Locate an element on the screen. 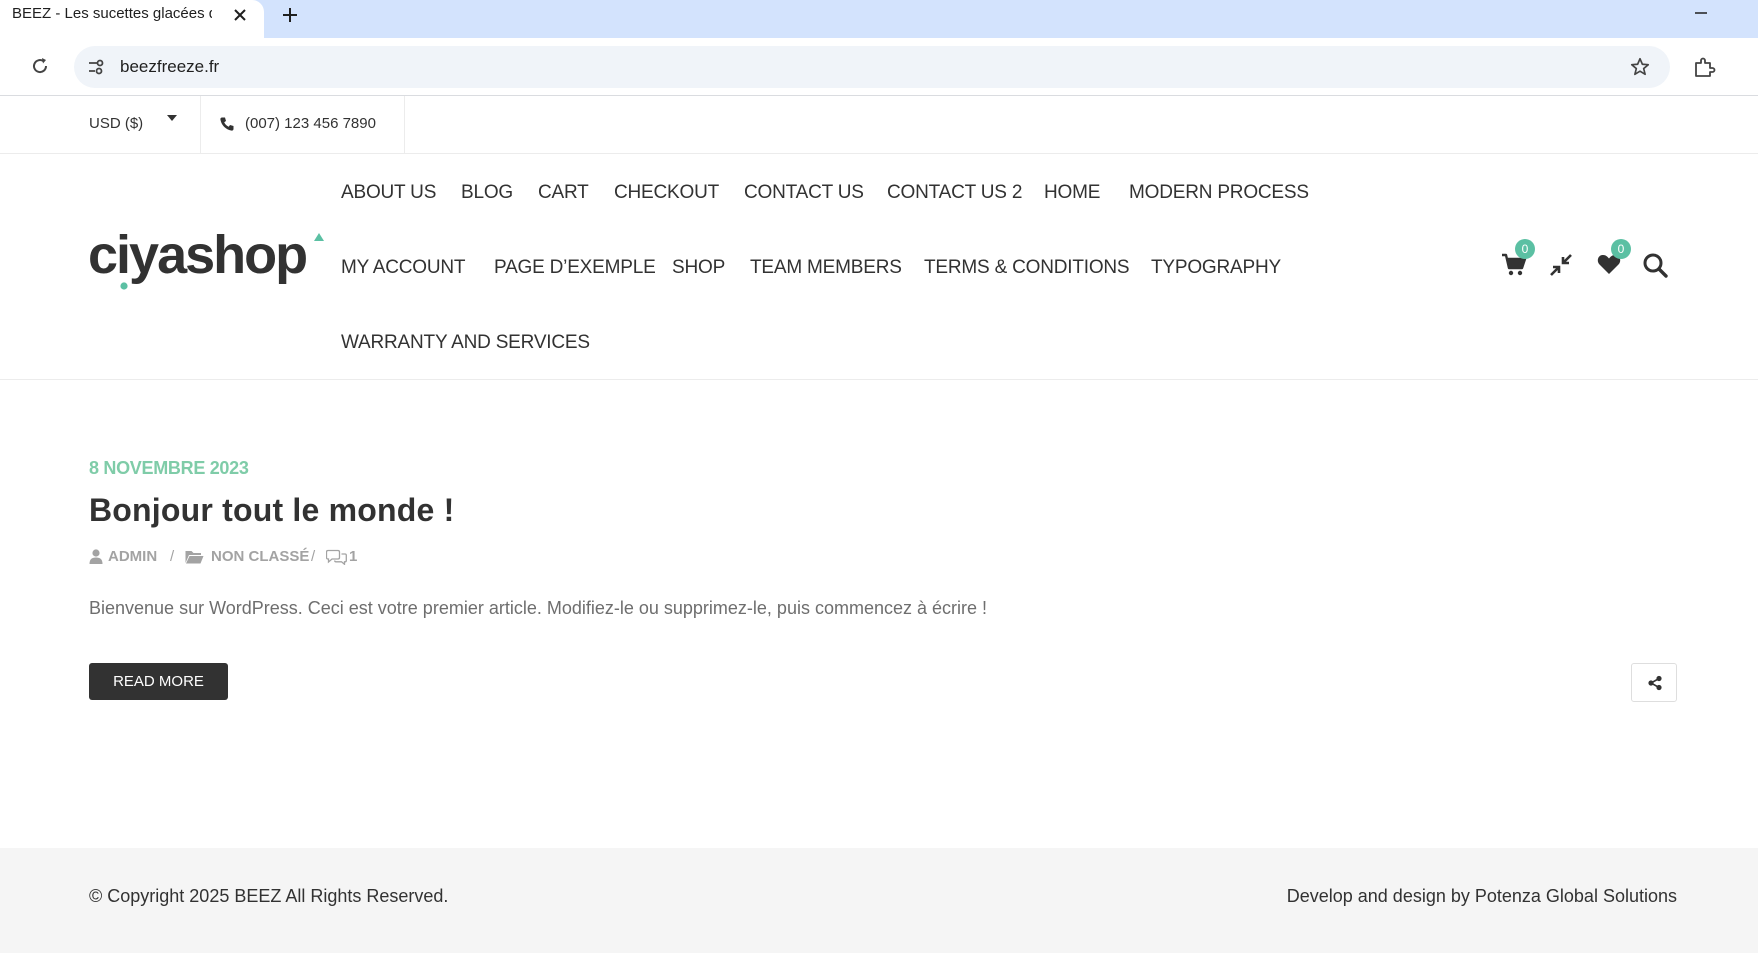 The height and width of the screenshot is (953, 1758). caret-down-icon is located at coordinates (172, 118).